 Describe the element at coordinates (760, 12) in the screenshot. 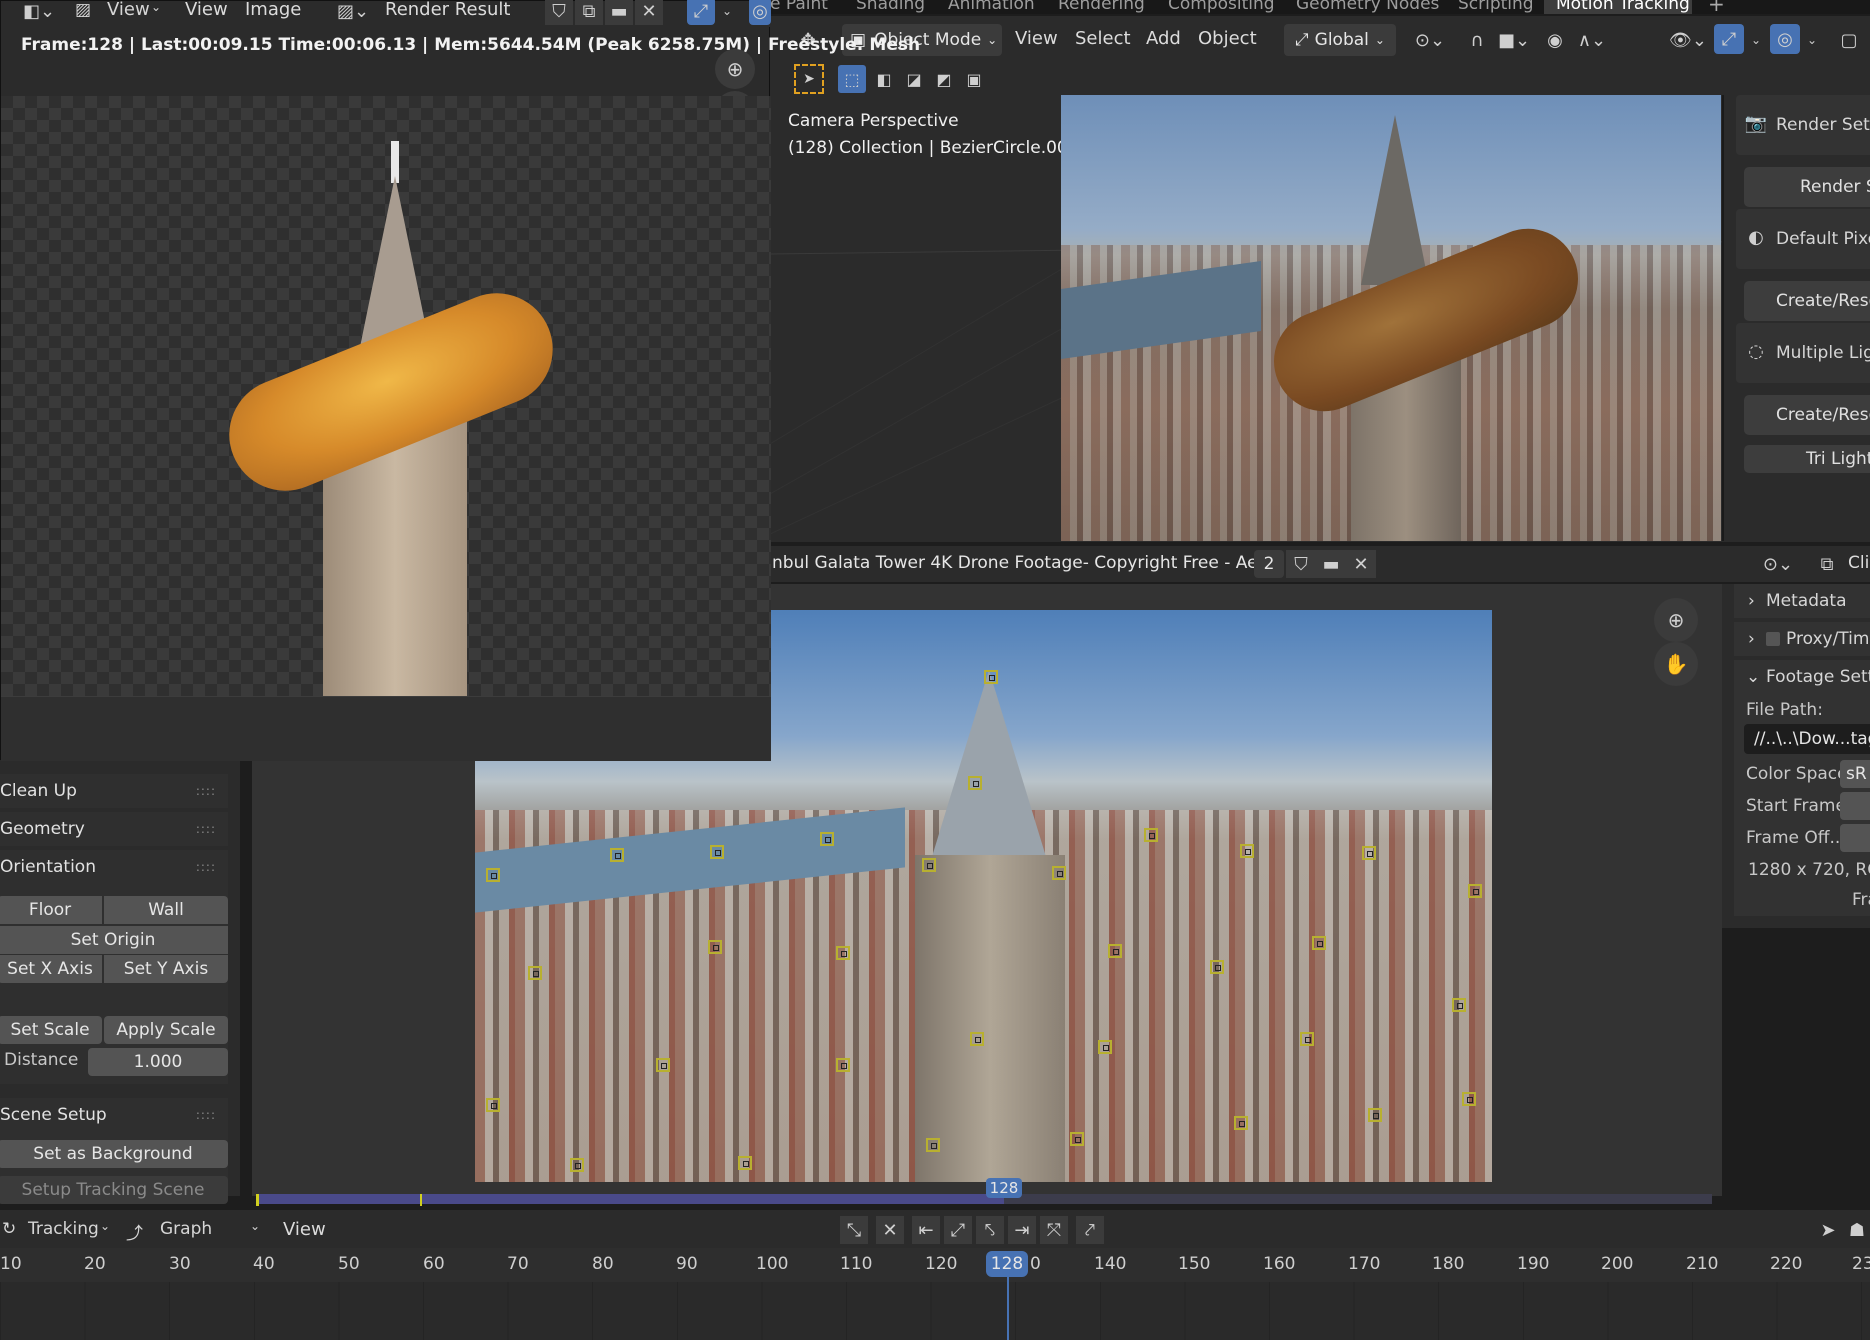

I see `overlay-toggle-icon: ◎` at that location.